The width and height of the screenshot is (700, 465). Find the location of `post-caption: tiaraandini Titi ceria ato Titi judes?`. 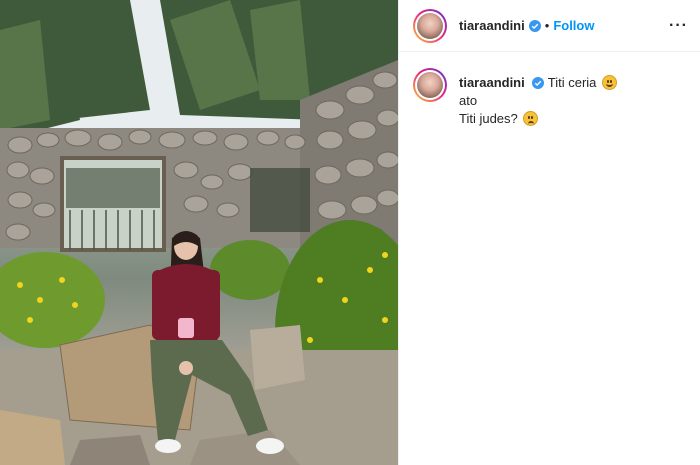

post-caption: tiaraandini Titi ceria ato Titi judes? is located at coordinates (549, 90).